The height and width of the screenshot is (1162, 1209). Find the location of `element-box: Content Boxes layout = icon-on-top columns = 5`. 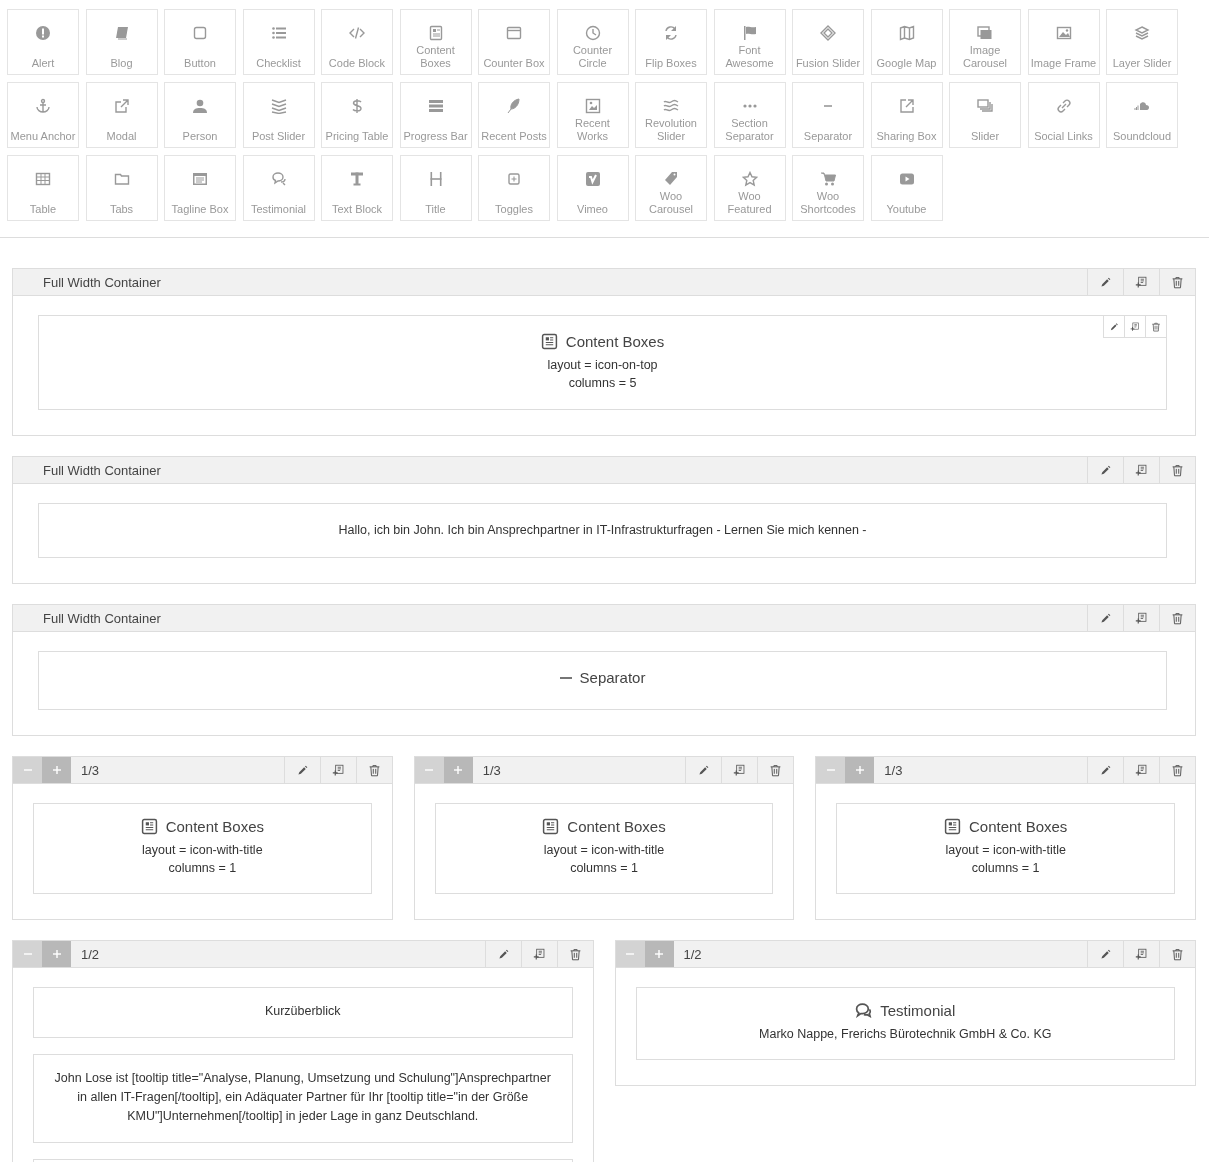

element-box: Content Boxes layout = icon-on-top columns = 5 is located at coordinates (602, 362).